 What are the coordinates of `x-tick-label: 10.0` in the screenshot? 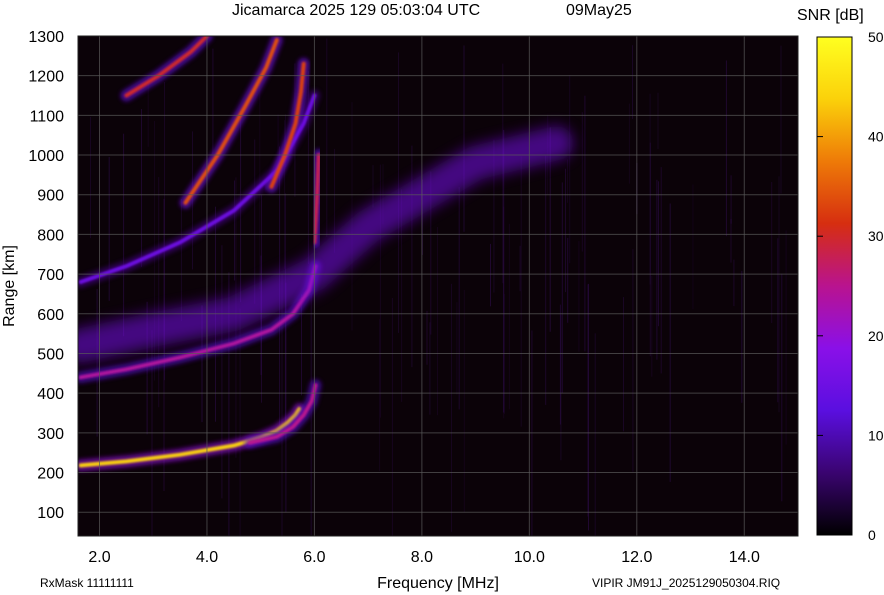 It's located at (529, 557).